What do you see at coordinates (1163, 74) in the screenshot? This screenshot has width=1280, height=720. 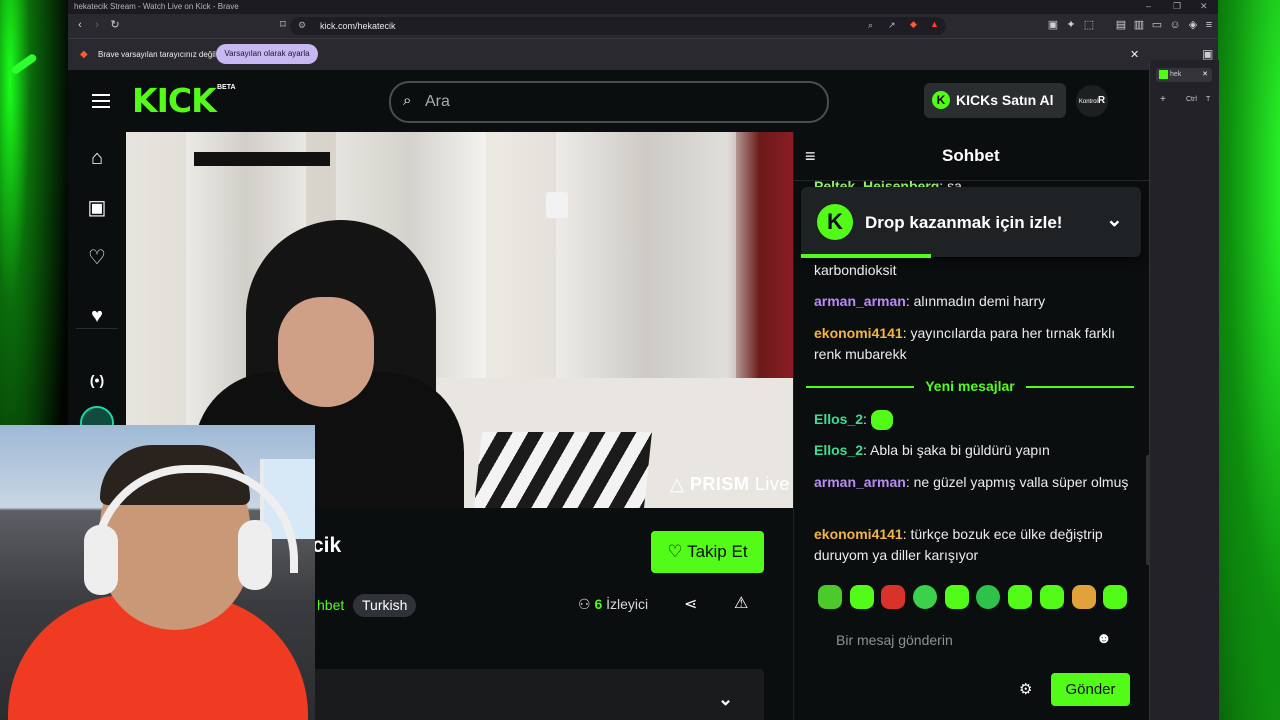 I see `kick-favicon` at bounding box center [1163, 74].